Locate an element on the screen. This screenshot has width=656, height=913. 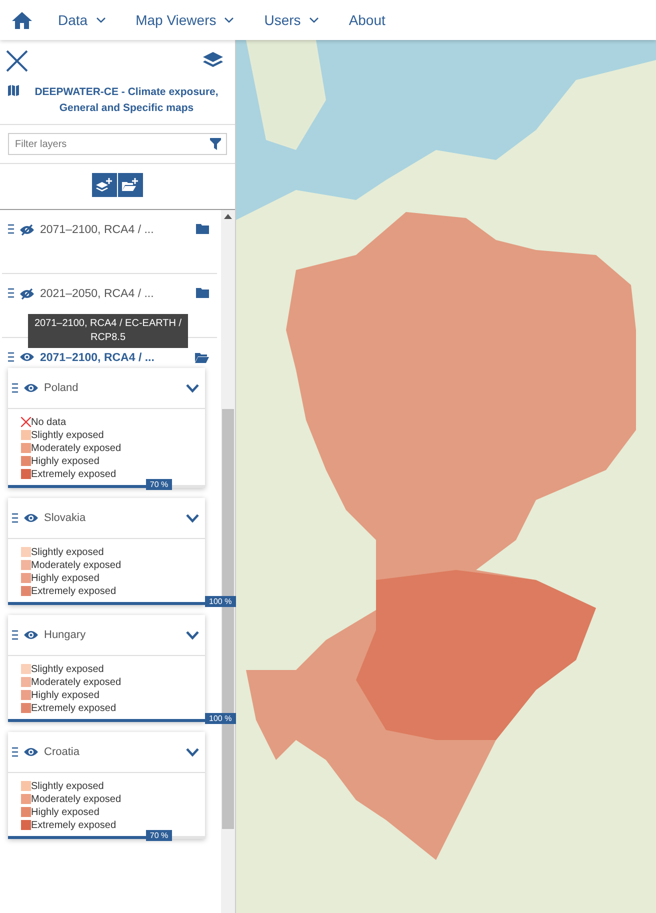
add-layer-icon is located at coordinates (104, 185).